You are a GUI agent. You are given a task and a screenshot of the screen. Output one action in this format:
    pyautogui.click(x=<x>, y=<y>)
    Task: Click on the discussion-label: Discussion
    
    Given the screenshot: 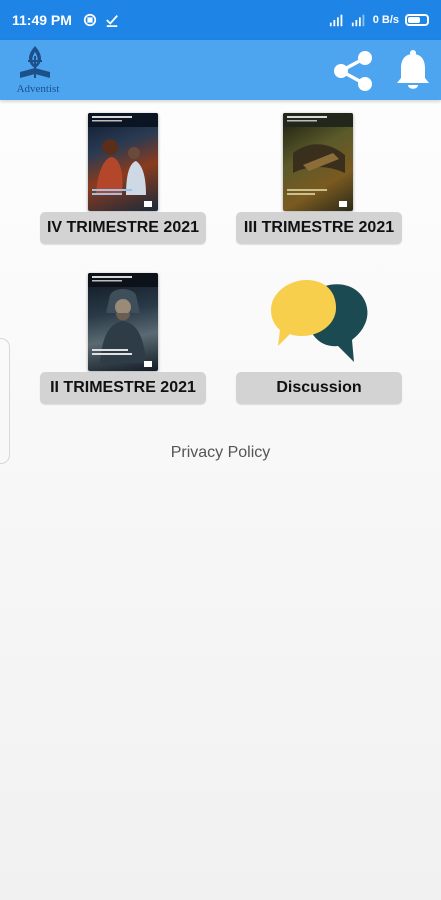 What is the action you would take?
    pyautogui.click(x=319, y=387)
    